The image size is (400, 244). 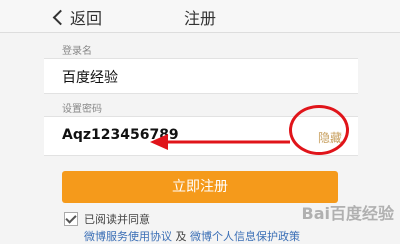 What do you see at coordinates (181, 236) in the screenshot?
I see `terms-separator: 及` at bounding box center [181, 236].